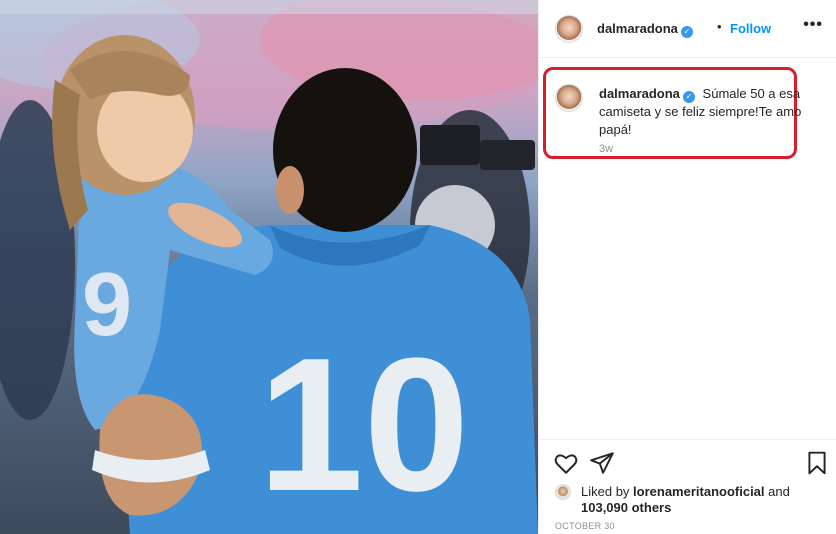 The width and height of the screenshot is (836, 534). I want to click on likes-connector: and, so click(779, 491).